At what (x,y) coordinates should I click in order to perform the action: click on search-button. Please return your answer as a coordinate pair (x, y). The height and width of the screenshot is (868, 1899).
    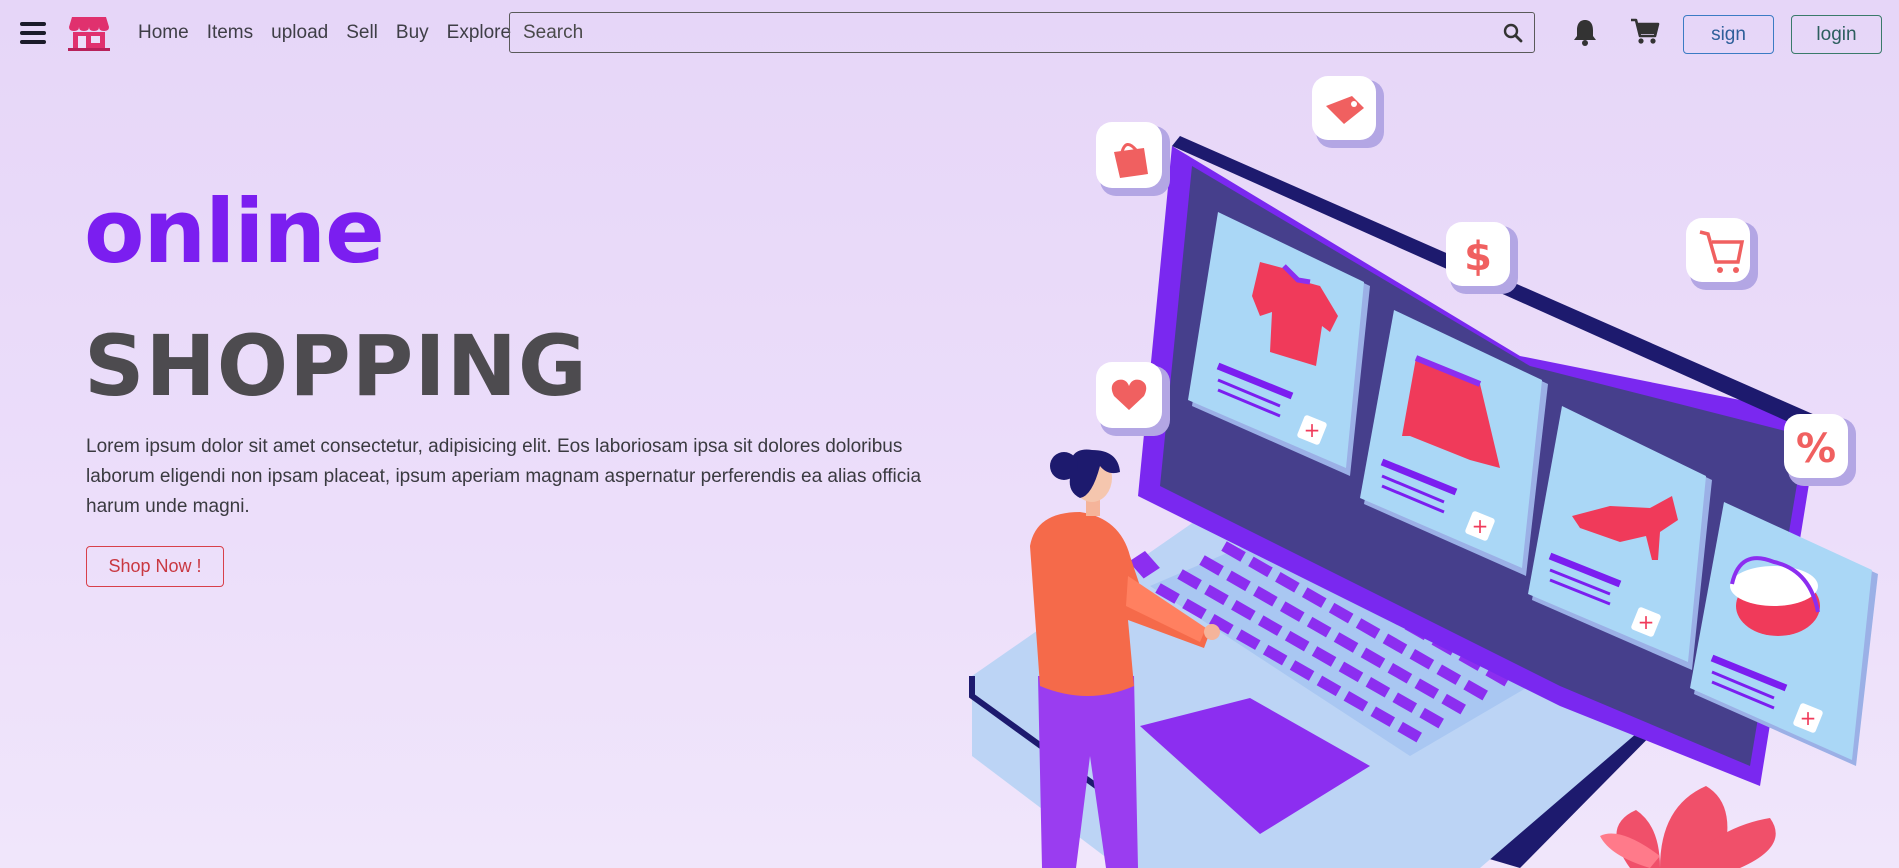
    Looking at the image, I should click on (1513, 33).